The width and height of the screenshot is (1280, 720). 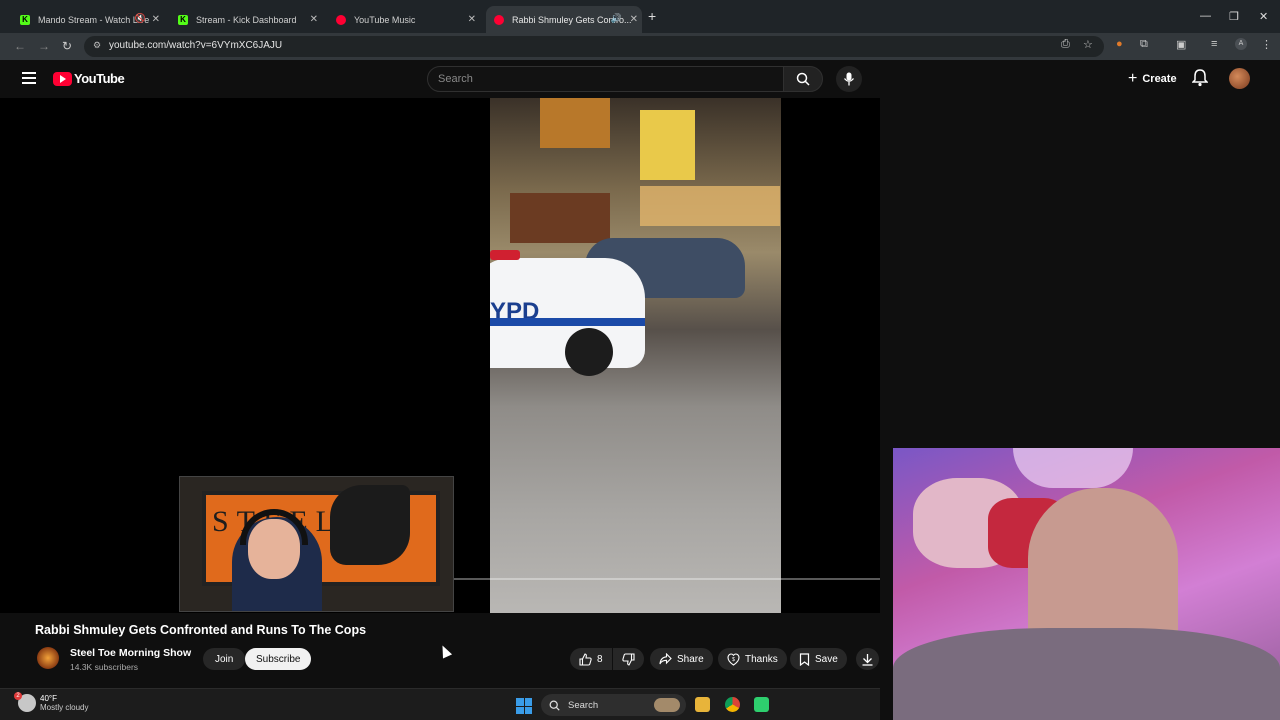 I want to click on notifications-bell-icon, so click(x=1200, y=78).